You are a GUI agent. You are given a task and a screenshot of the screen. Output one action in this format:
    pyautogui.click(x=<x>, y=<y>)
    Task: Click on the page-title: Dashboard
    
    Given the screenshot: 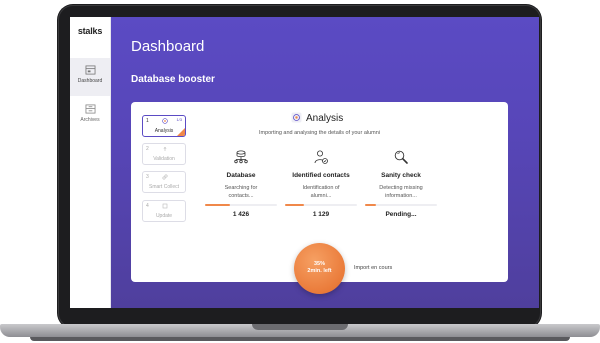 What is the action you would take?
    pyautogui.click(x=168, y=46)
    